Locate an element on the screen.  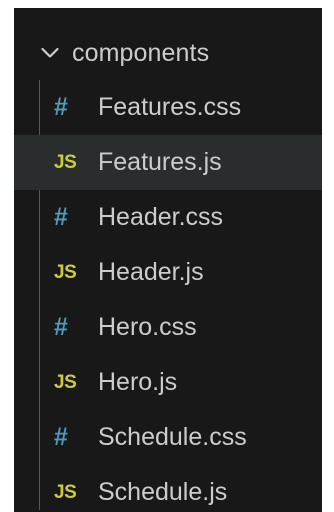
file-label: Hero.css is located at coordinates (147, 327).